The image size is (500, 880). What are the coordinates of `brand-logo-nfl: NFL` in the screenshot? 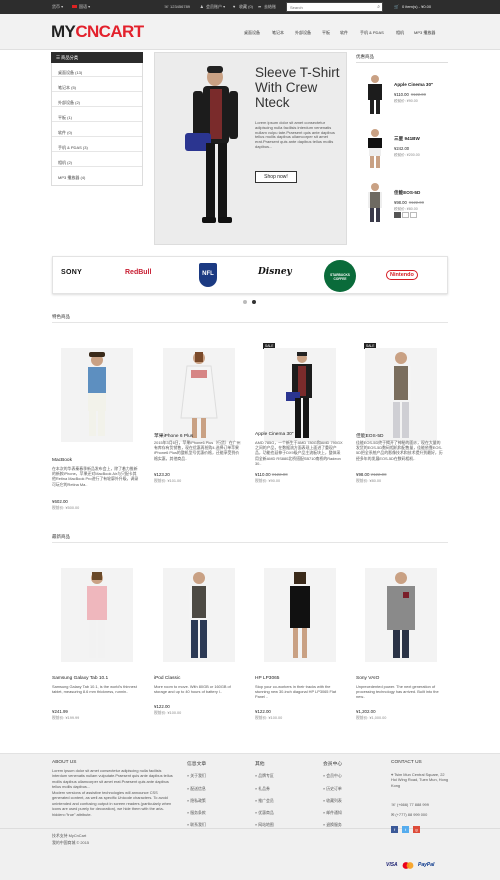 It's located at (208, 275).